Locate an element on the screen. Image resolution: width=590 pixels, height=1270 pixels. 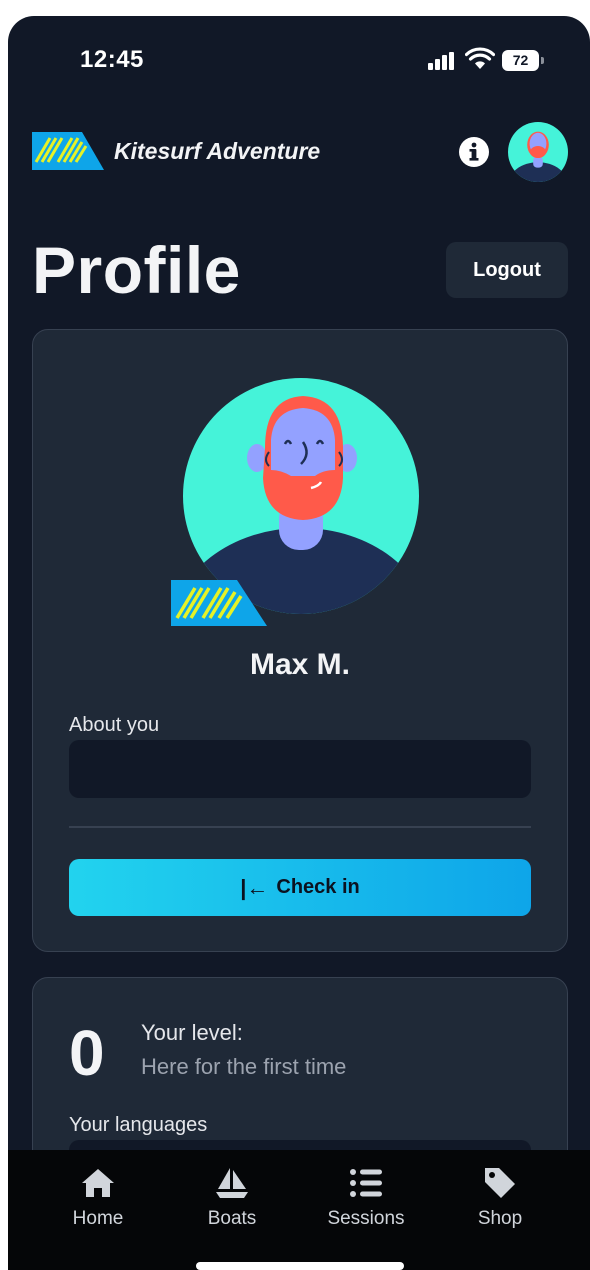
home-icon is located at coordinates (98, 1183).